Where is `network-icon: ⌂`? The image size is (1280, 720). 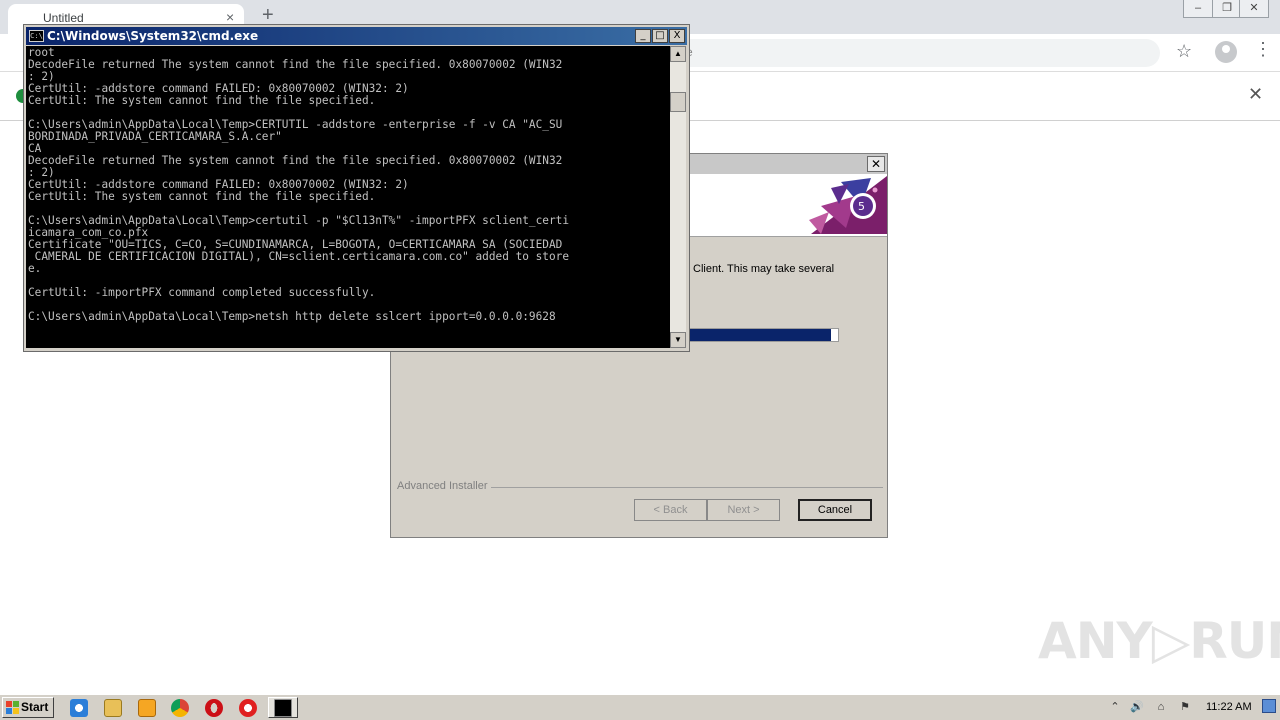
network-icon: ⌂ is located at coordinates (1161, 707).